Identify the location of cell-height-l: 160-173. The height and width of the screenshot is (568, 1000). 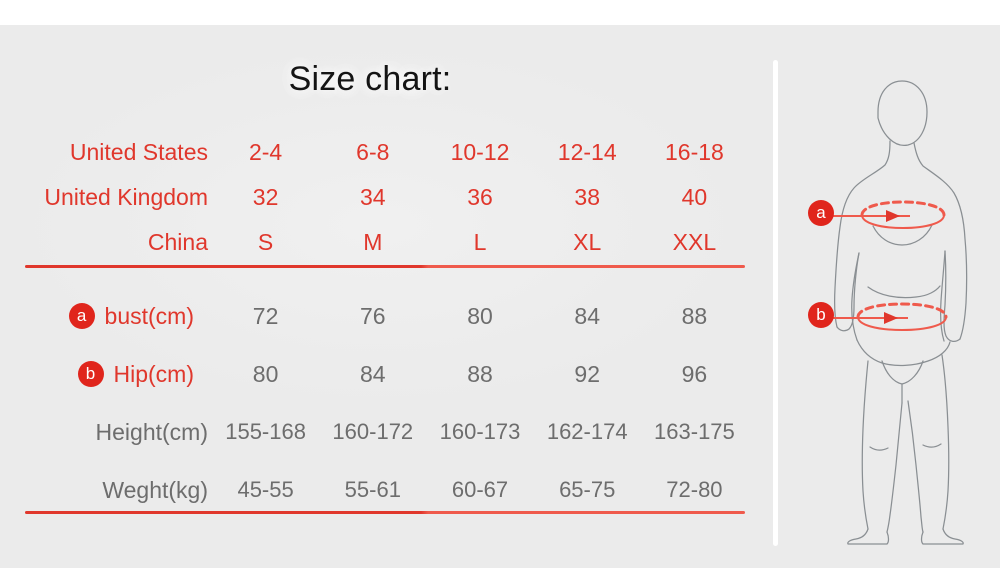
(480, 431).